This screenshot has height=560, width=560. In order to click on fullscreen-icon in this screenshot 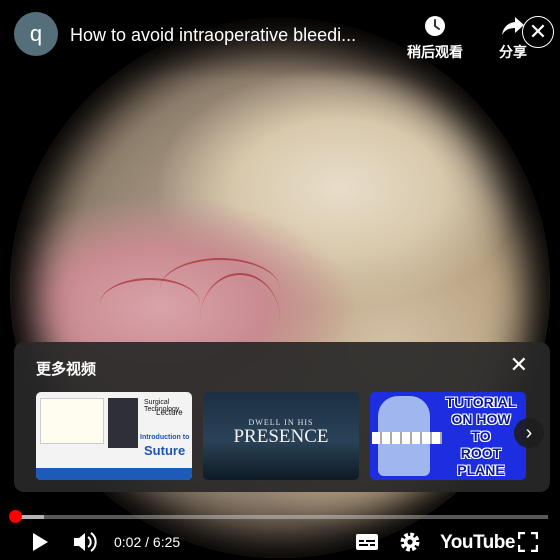, I will do `click(528, 542)`.